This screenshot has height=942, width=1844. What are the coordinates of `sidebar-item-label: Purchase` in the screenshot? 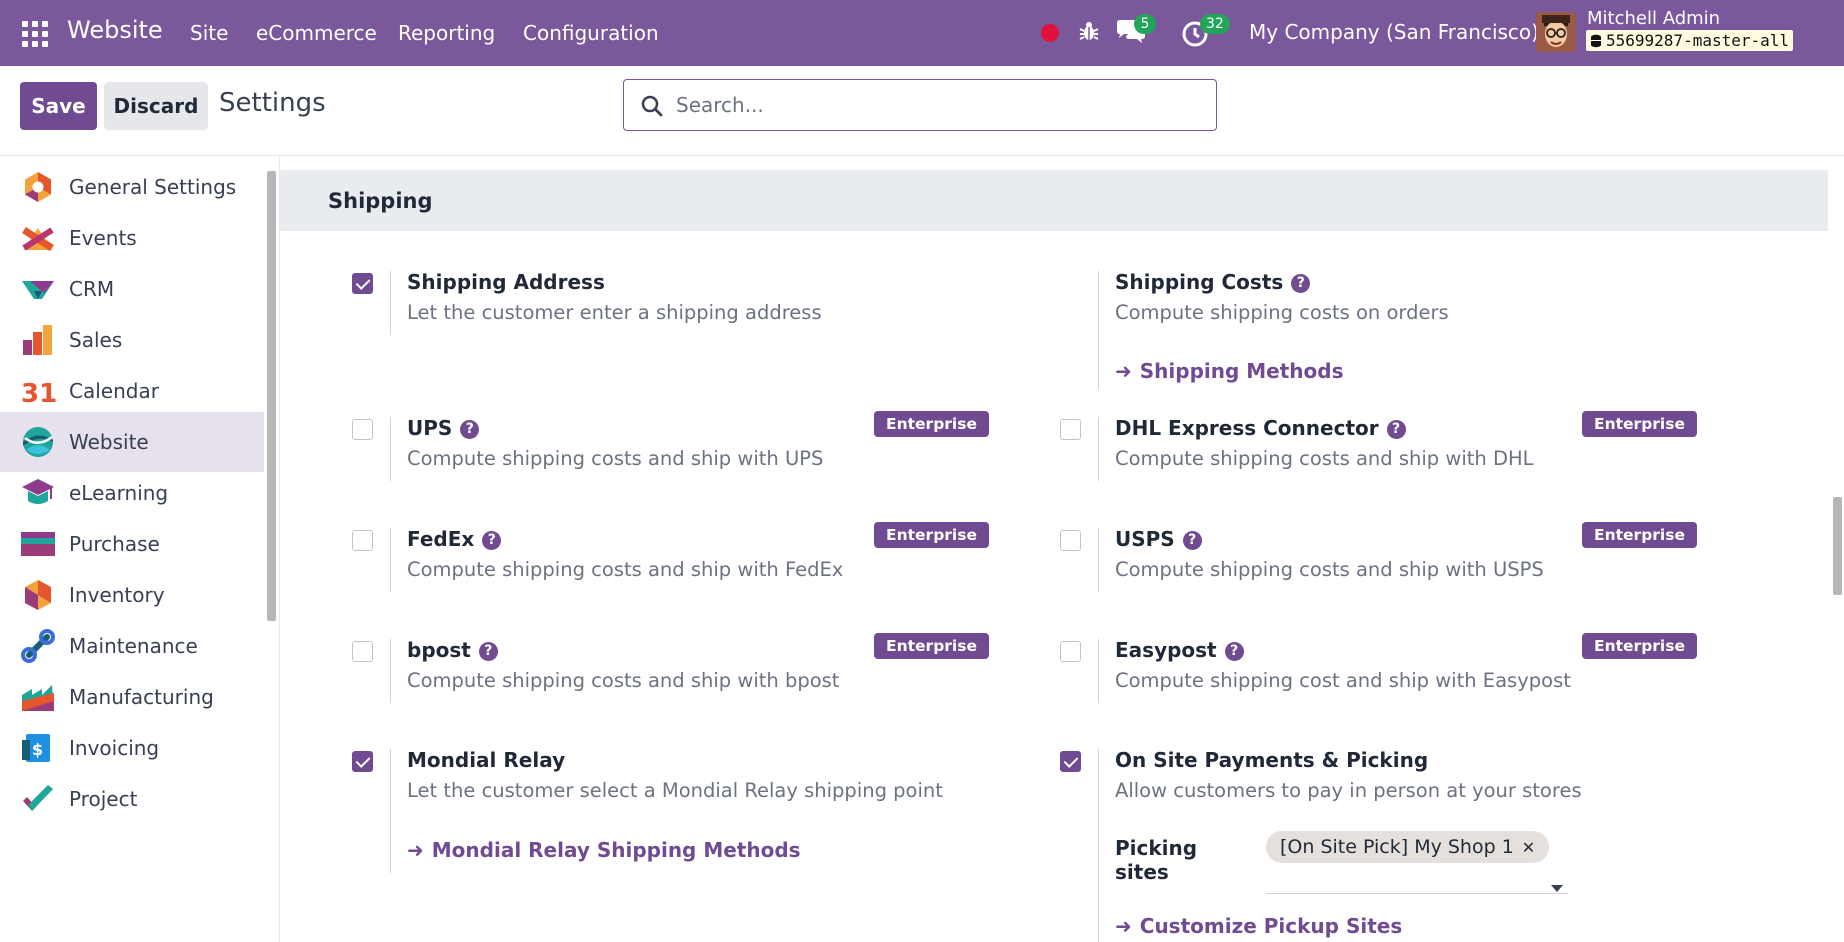 It's located at (114, 544).